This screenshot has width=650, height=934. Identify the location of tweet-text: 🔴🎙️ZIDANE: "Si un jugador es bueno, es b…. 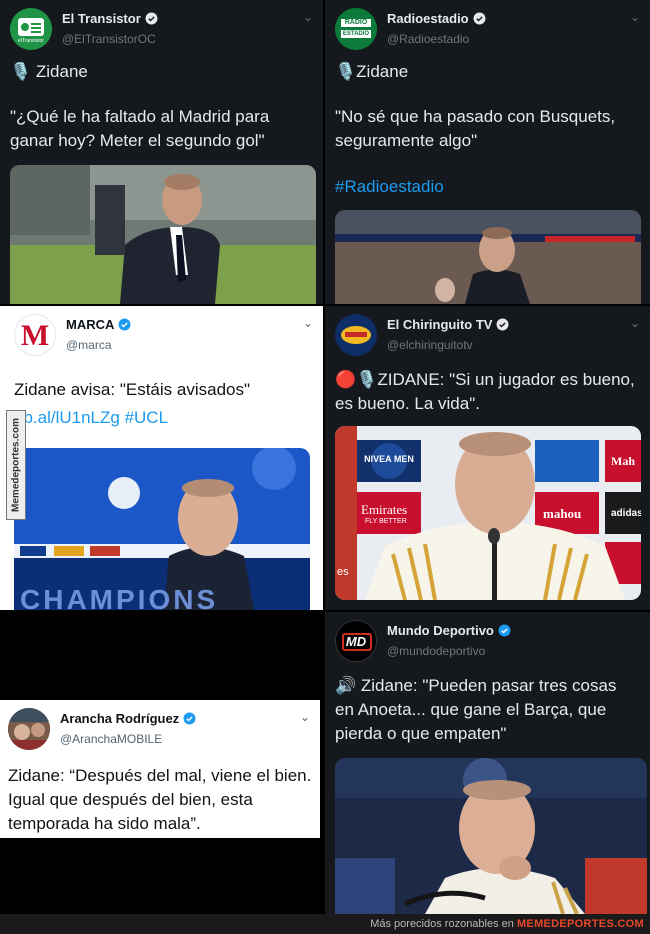
(485, 391).